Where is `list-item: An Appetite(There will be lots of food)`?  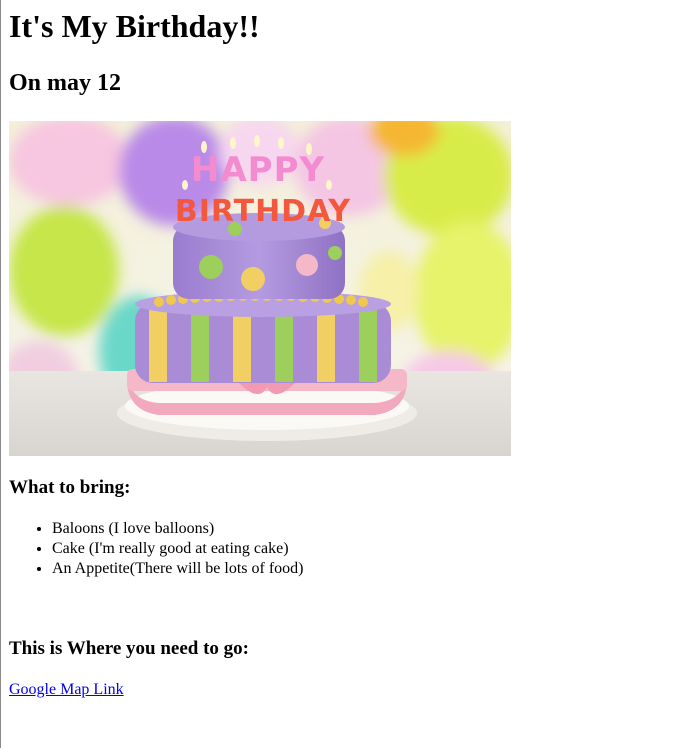
list-item: An Appetite(There will be lots of food) is located at coordinates (360, 569).